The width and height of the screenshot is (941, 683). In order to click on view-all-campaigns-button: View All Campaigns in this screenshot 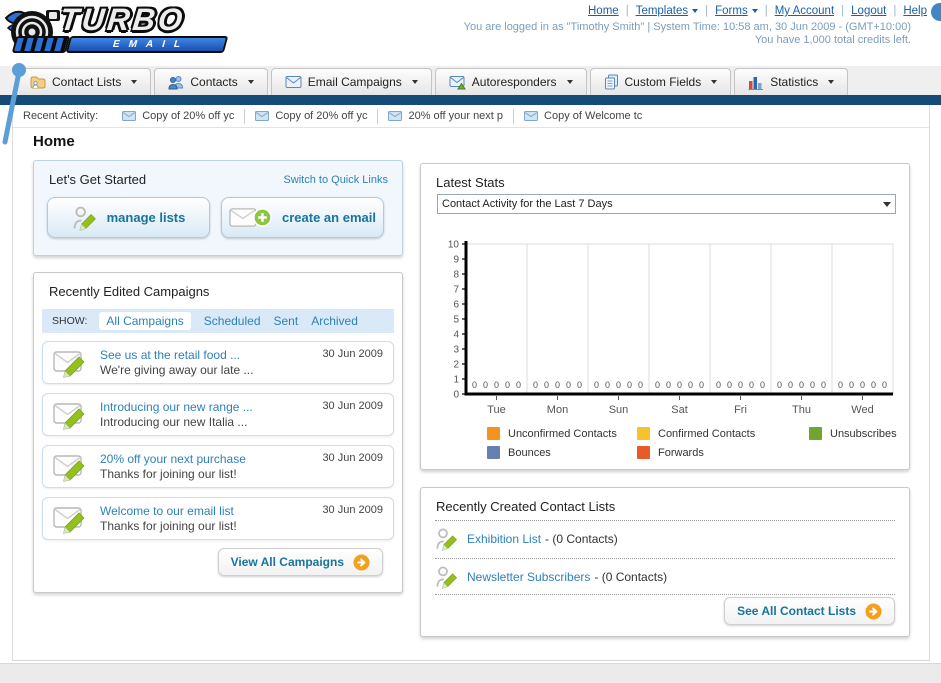, I will do `click(300, 562)`.